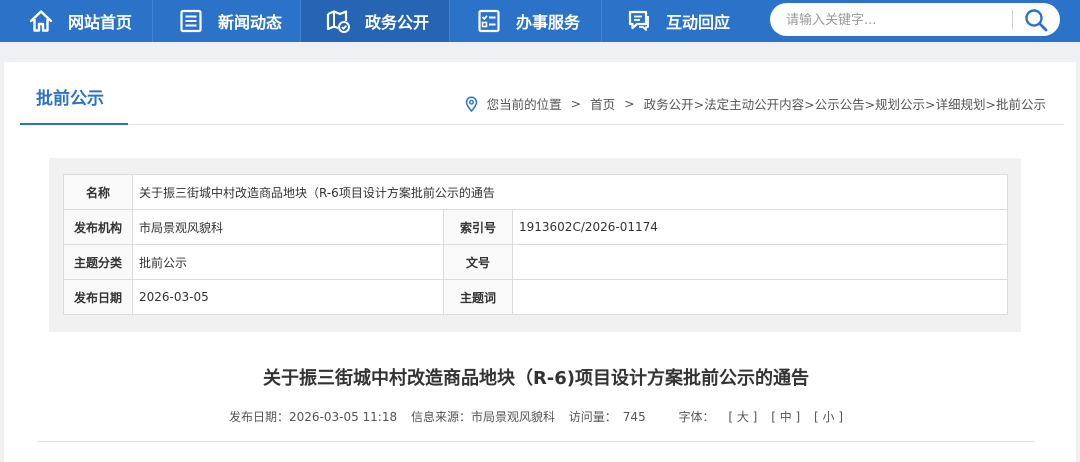 The height and width of the screenshot is (462, 1080). I want to click on meta-topic-label: 主题分类, so click(98, 262).